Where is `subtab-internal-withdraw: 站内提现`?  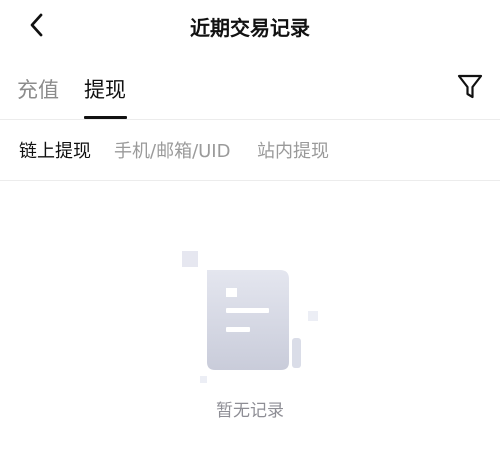
subtab-internal-withdraw: 站内提现 is located at coordinates (293, 150).